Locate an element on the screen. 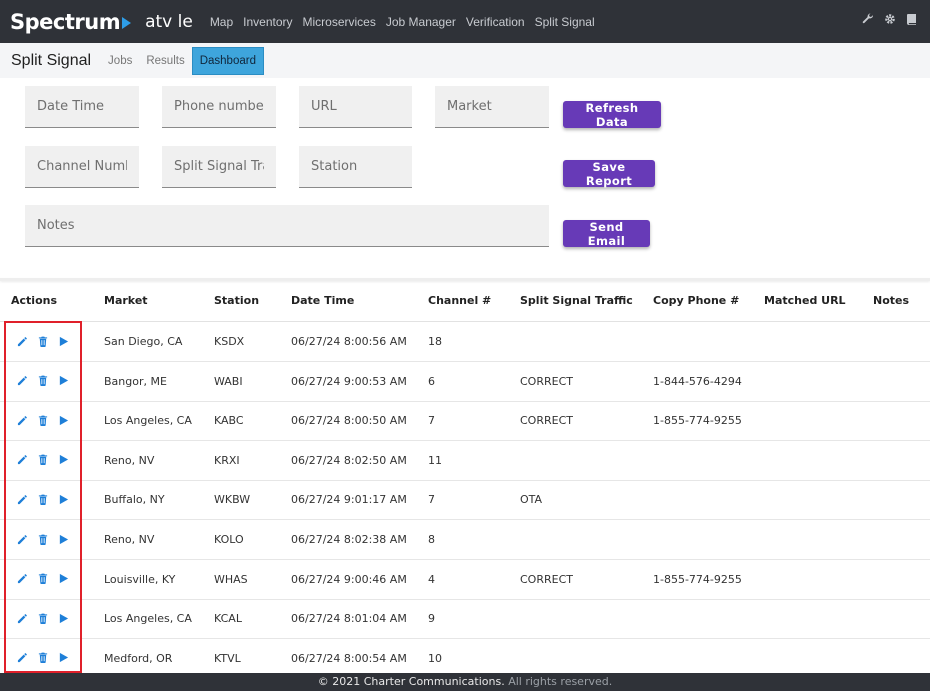 This screenshot has height=691, width=930. sub-header: Split Signal Jobs Results Dashboard is located at coordinates (465, 60).